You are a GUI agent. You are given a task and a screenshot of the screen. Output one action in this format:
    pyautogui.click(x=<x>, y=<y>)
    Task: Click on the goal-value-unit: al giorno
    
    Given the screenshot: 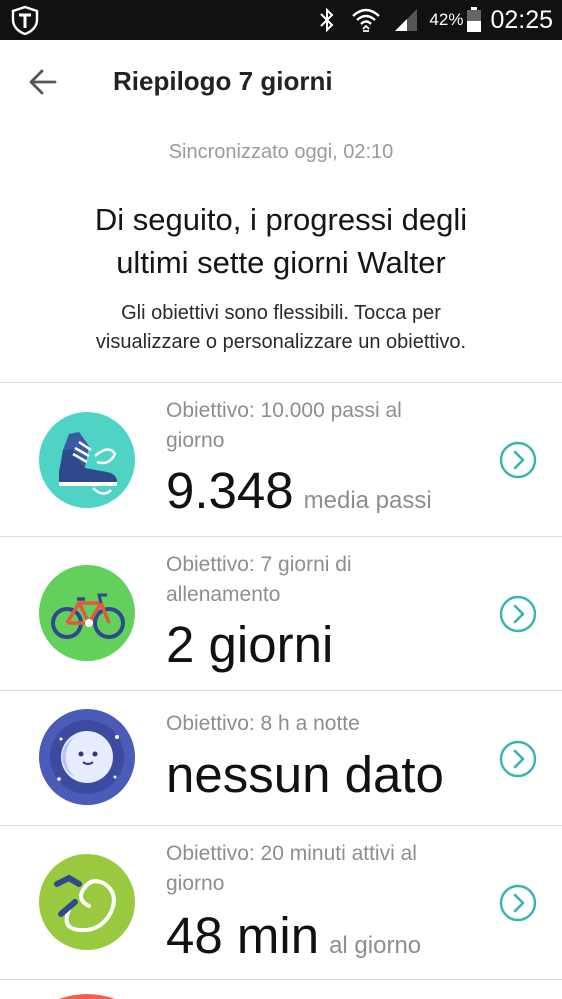 What is the action you would take?
    pyautogui.click(x=375, y=945)
    